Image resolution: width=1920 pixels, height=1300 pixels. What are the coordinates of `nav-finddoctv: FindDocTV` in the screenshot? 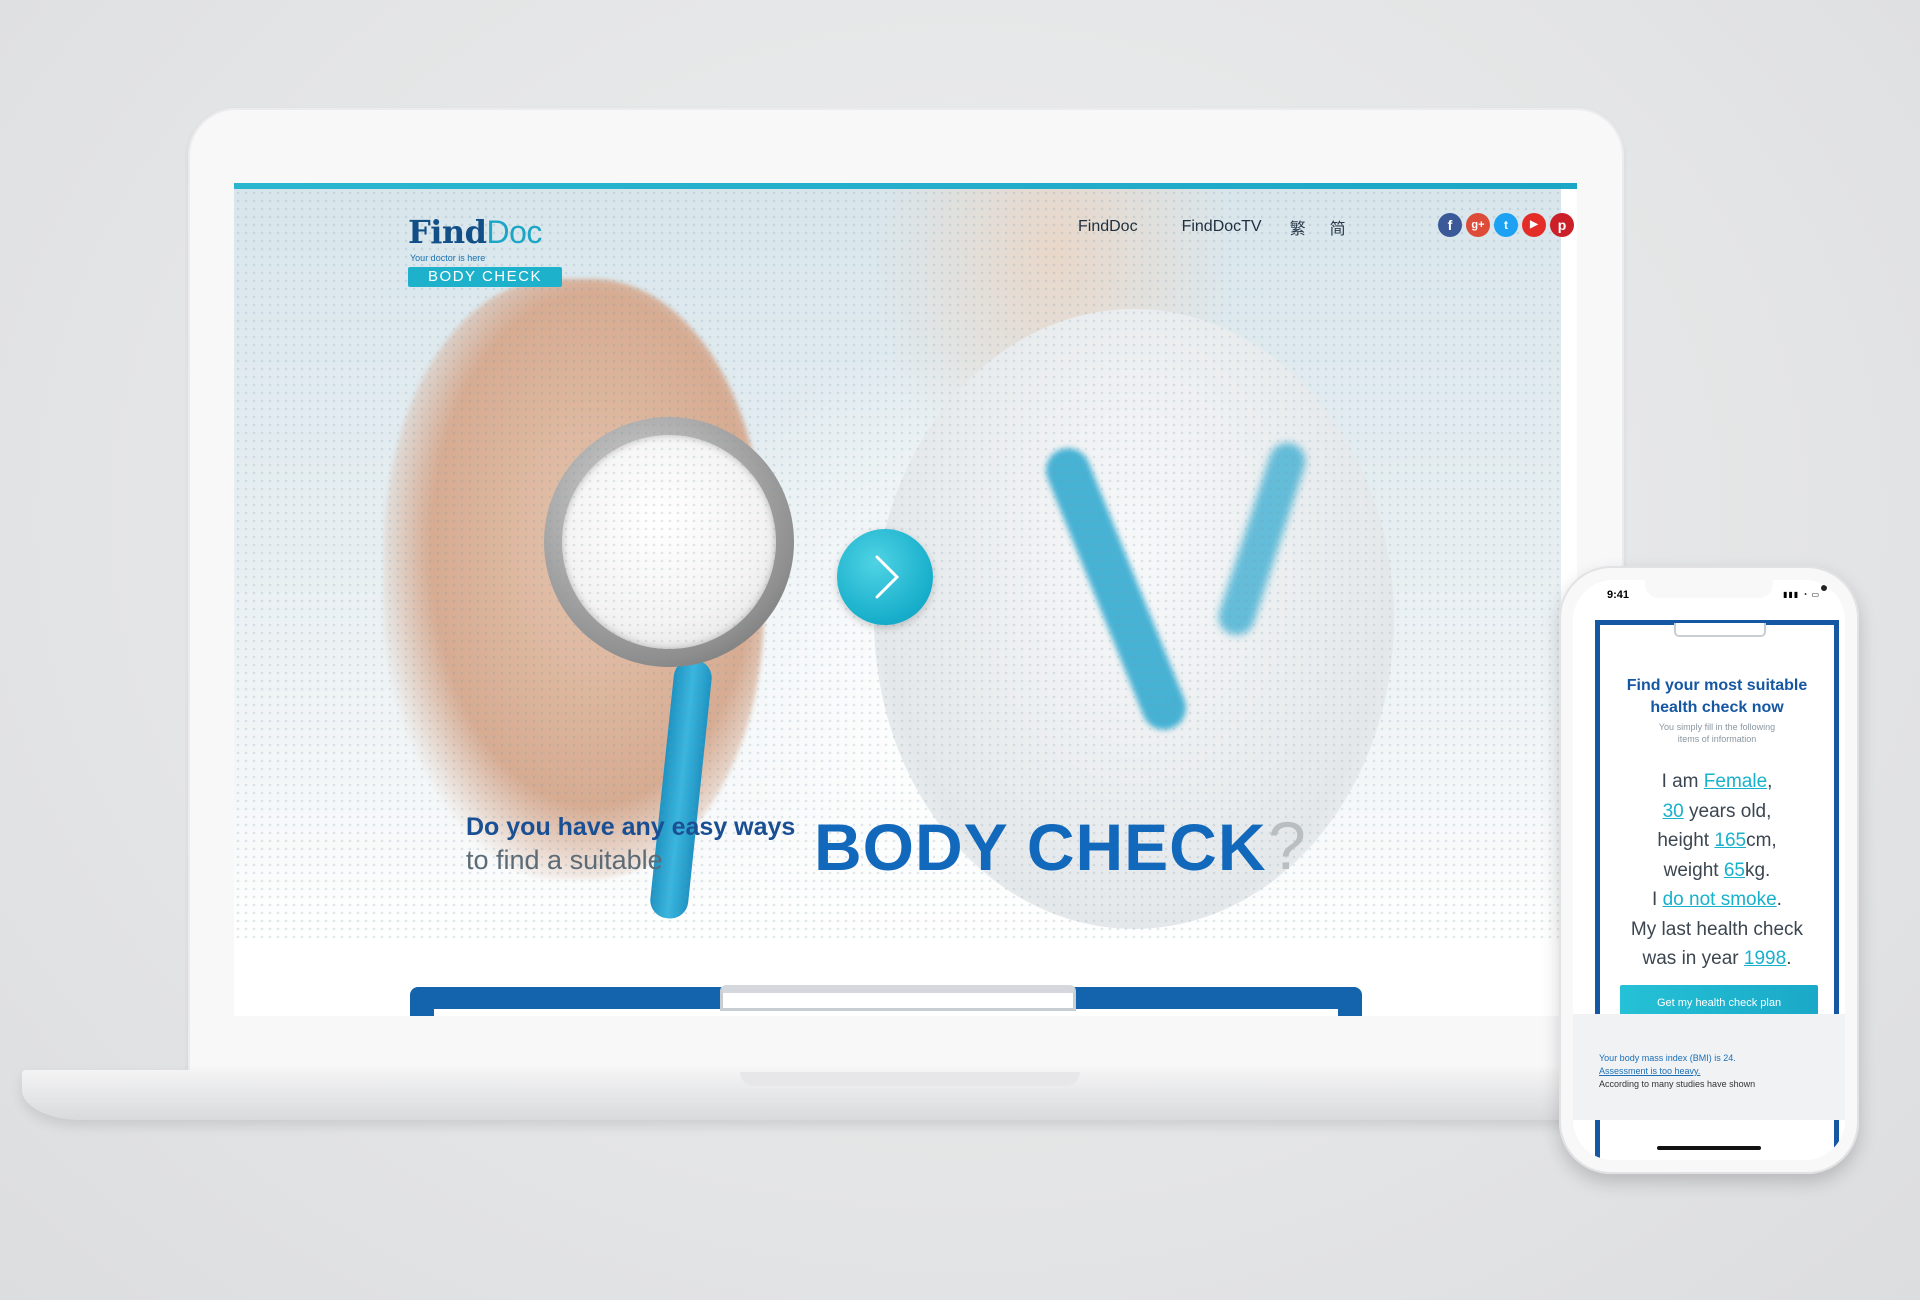 It's located at (1222, 227).